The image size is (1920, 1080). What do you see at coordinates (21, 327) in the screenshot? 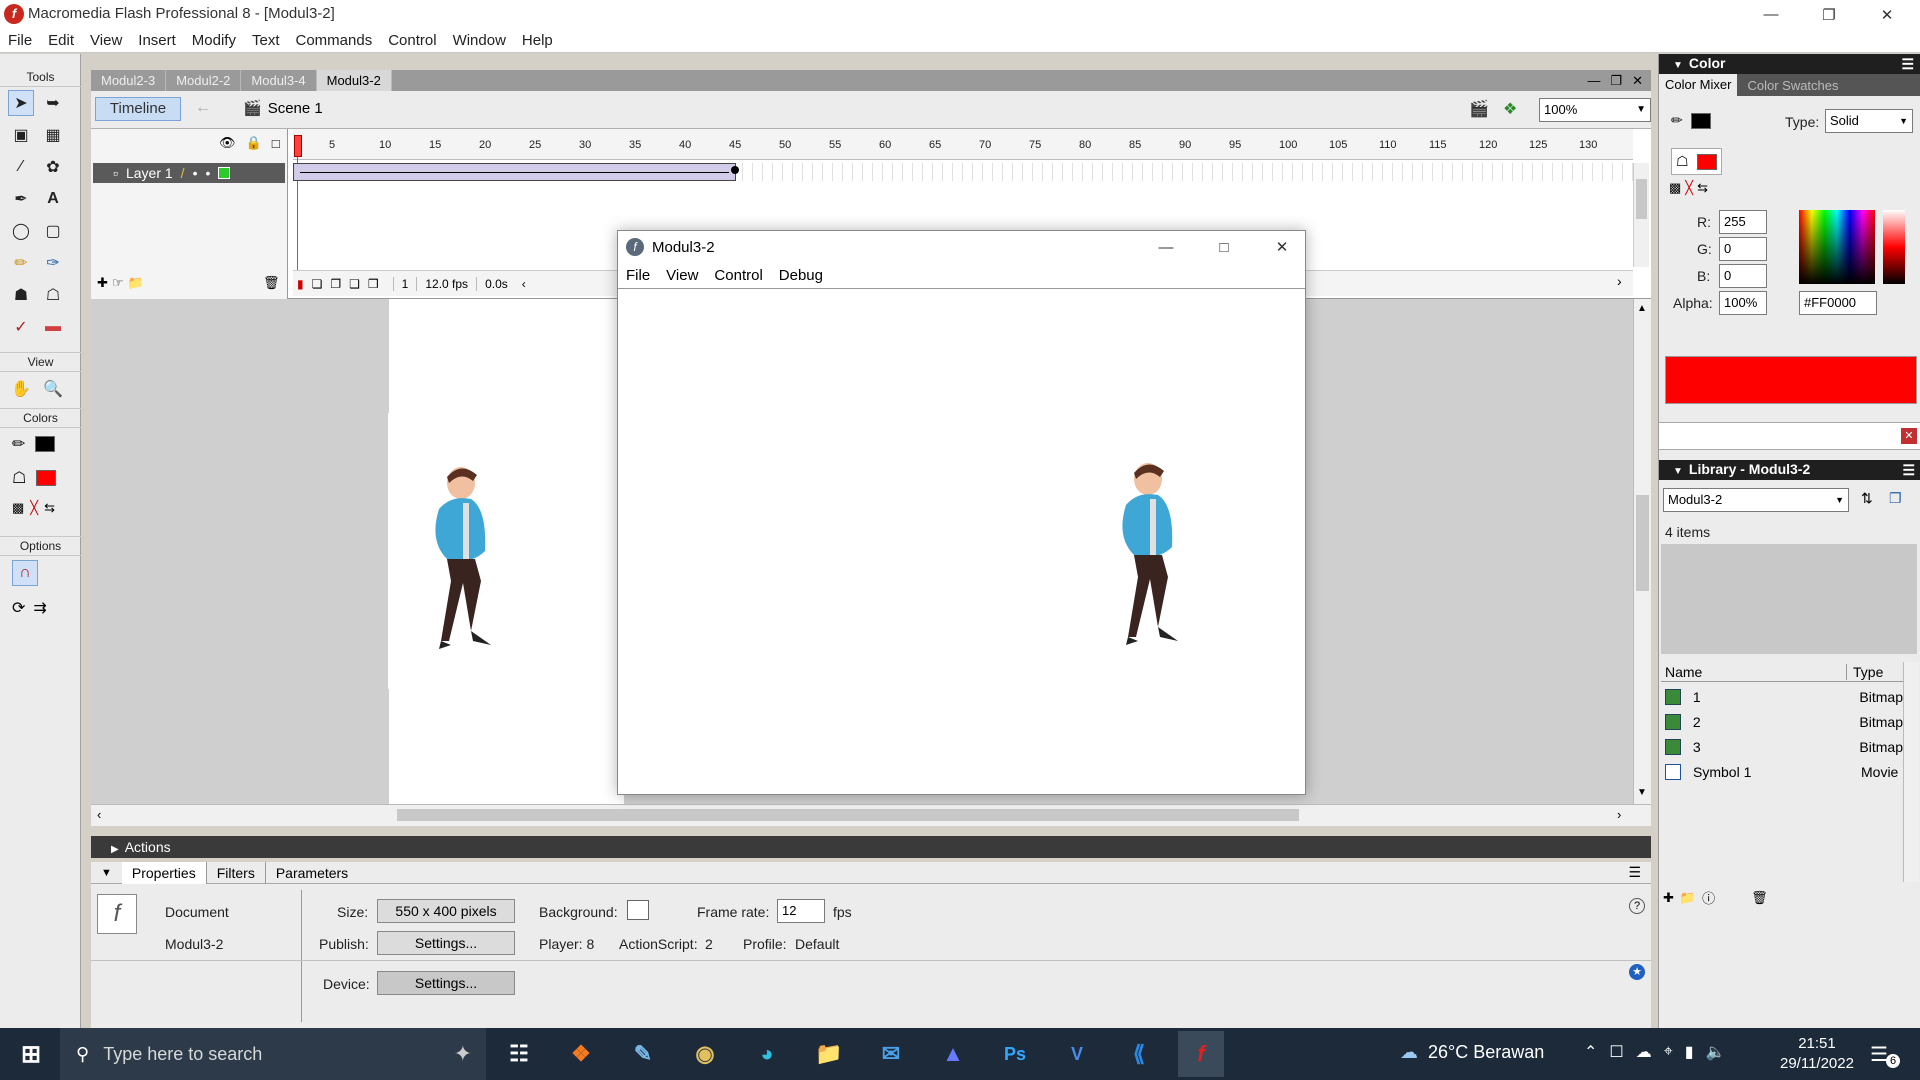
I see `eyedropper-tool-icon: ✓` at bounding box center [21, 327].